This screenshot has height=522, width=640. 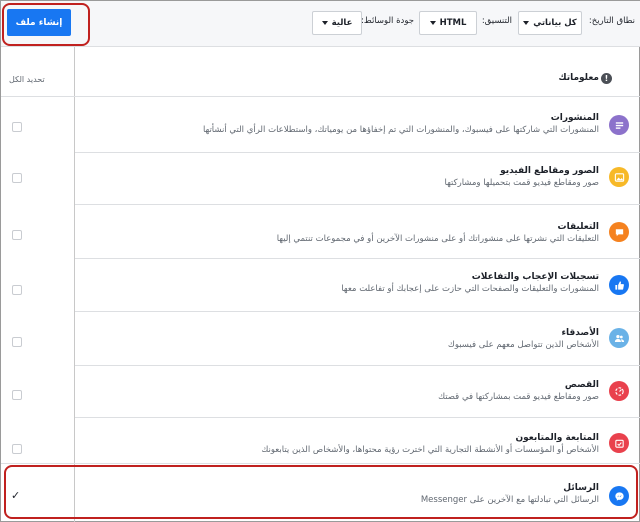 What do you see at coordinates (17, 449) in the screenshot?
I see `checkbox-following` at bounding box center [17, 449].